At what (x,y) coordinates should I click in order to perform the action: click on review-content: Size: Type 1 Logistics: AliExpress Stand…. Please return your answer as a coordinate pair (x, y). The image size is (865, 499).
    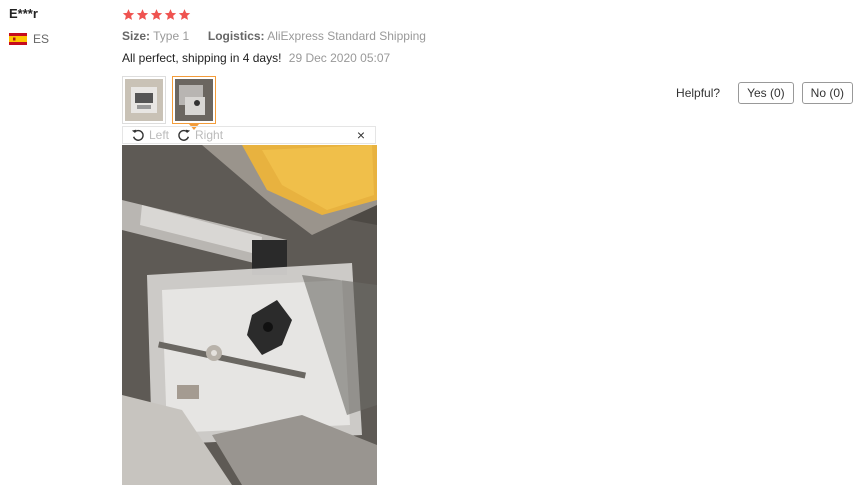
    Looking at the image, I should click on (487, 36).